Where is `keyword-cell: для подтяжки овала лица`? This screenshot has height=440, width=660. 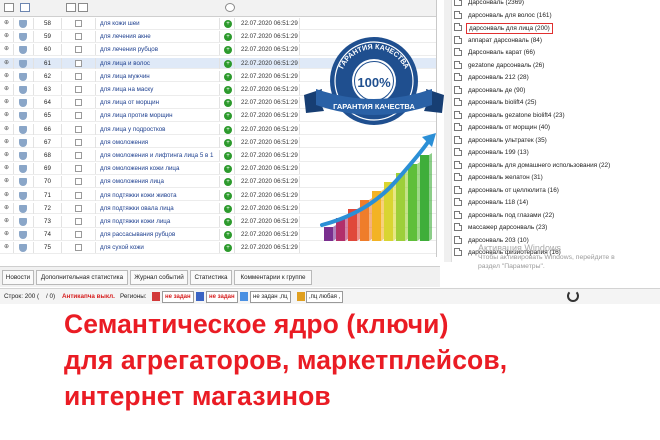
keyword-cell: для подтяжки овала лица is located at coordinates (158, 208).